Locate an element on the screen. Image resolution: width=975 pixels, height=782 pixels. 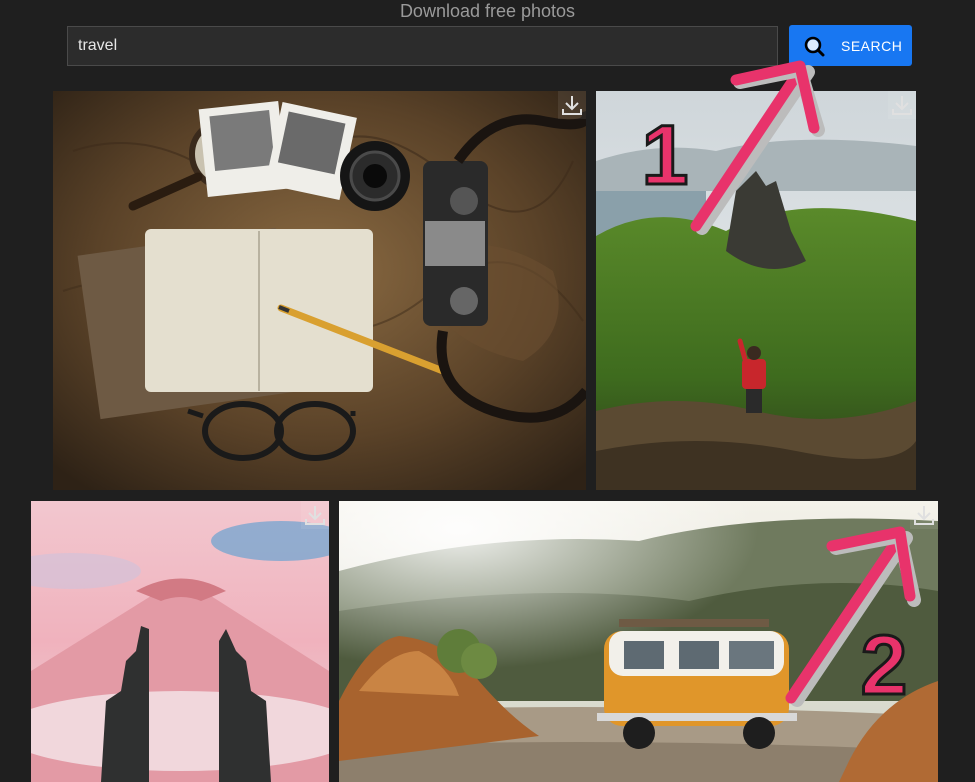
search-button: SEARCH is located at coordinates (850, 45).